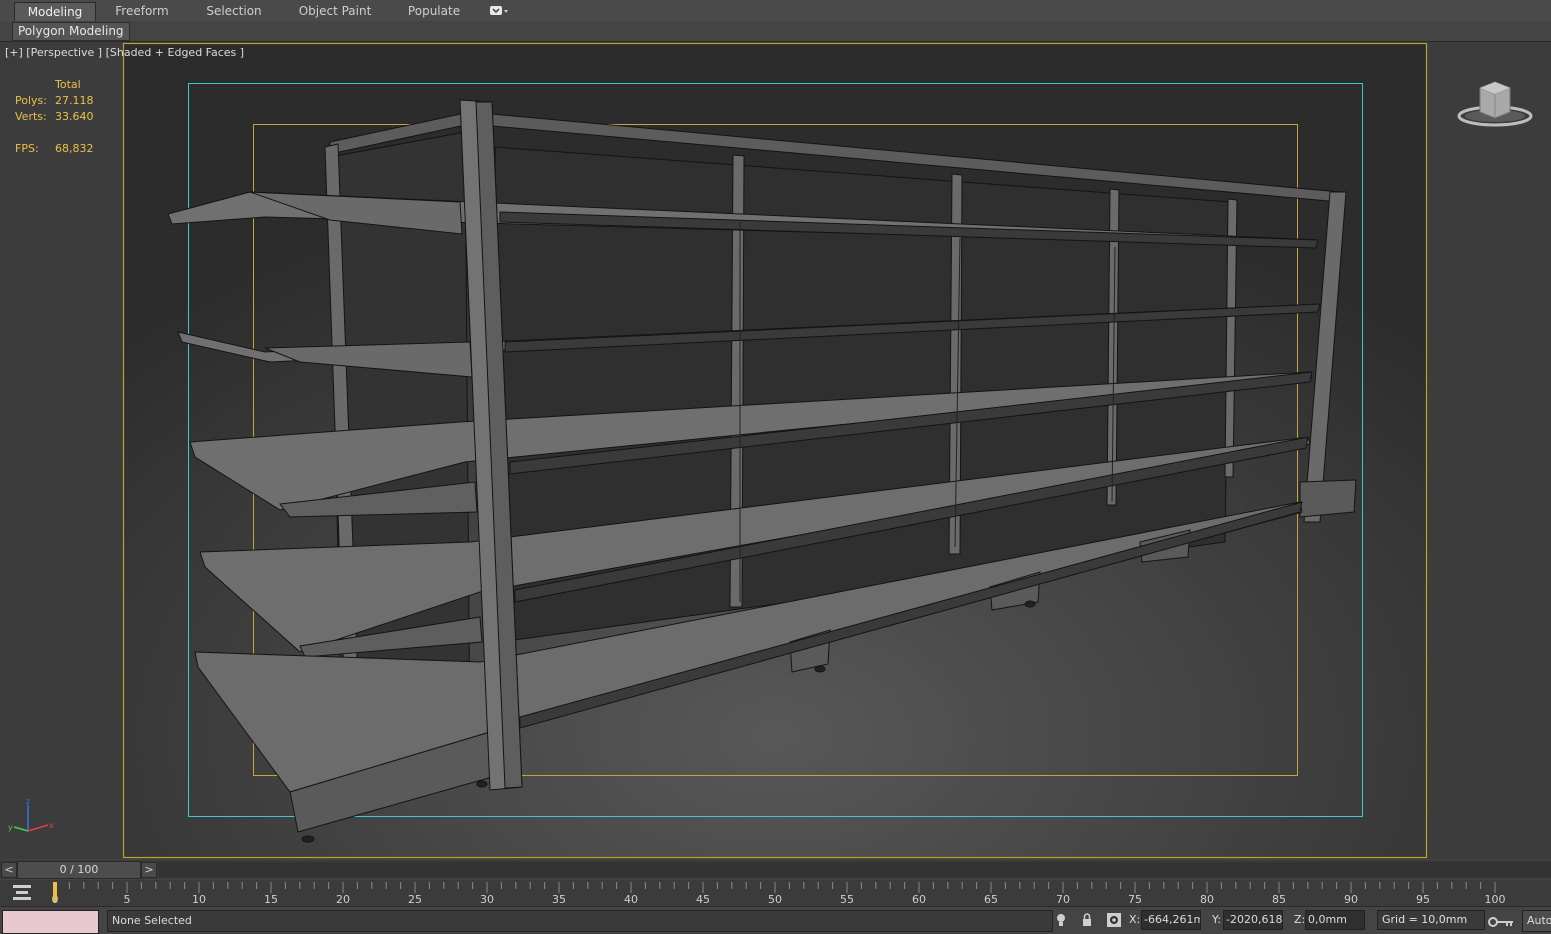 The height and width of the screenshot is (934, 1551). Describe the element at coordinates (1135, 919) in the screenshot. I see `x-label: X:` at that location.